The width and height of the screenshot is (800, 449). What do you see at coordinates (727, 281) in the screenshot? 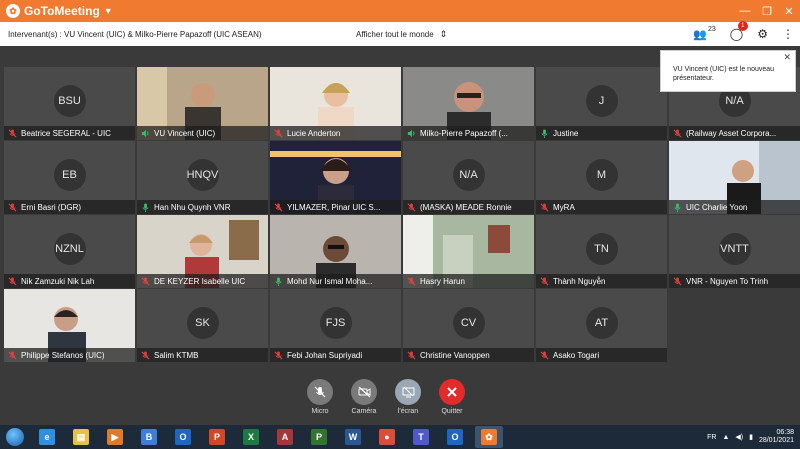
I see `participant-name: VNR - Nguyen To Trinh` at bounding box center [727, 281].